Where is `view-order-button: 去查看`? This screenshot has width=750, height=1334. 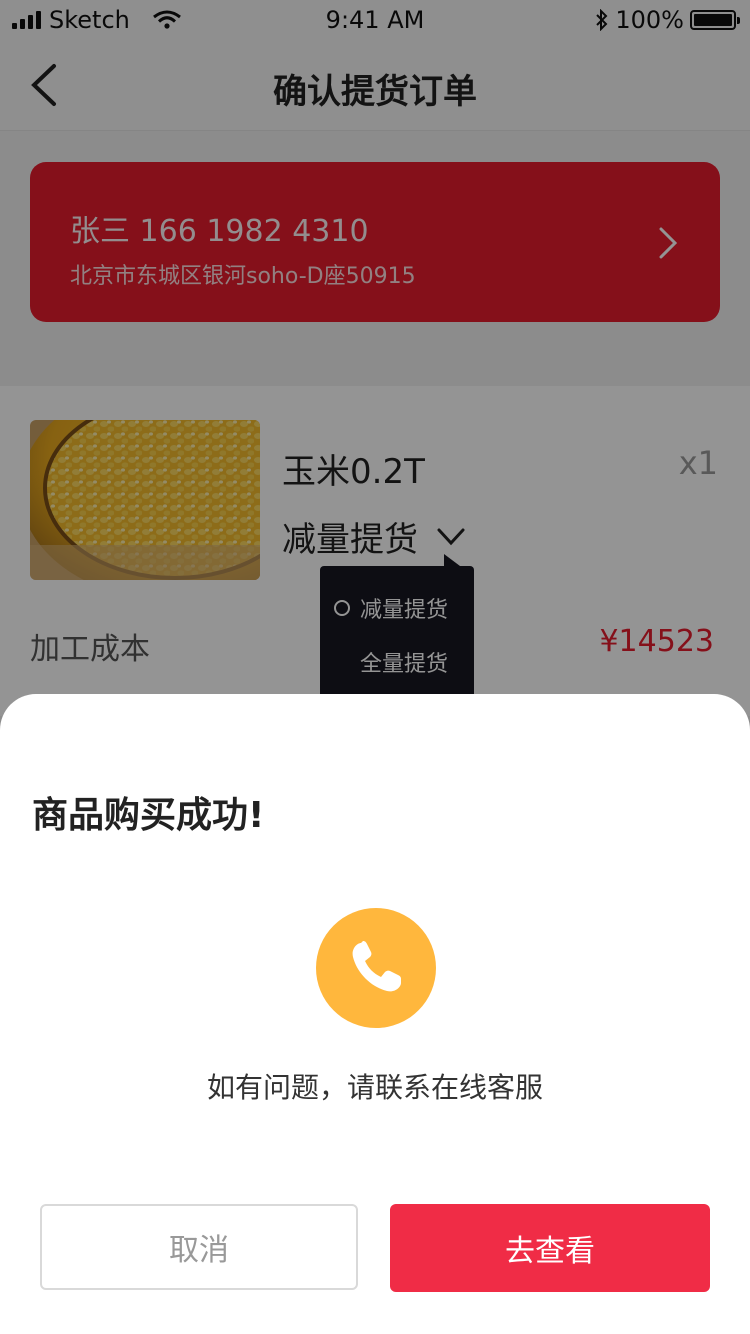
view-order-button: 去查看 is located at coordinates (550, 1248).